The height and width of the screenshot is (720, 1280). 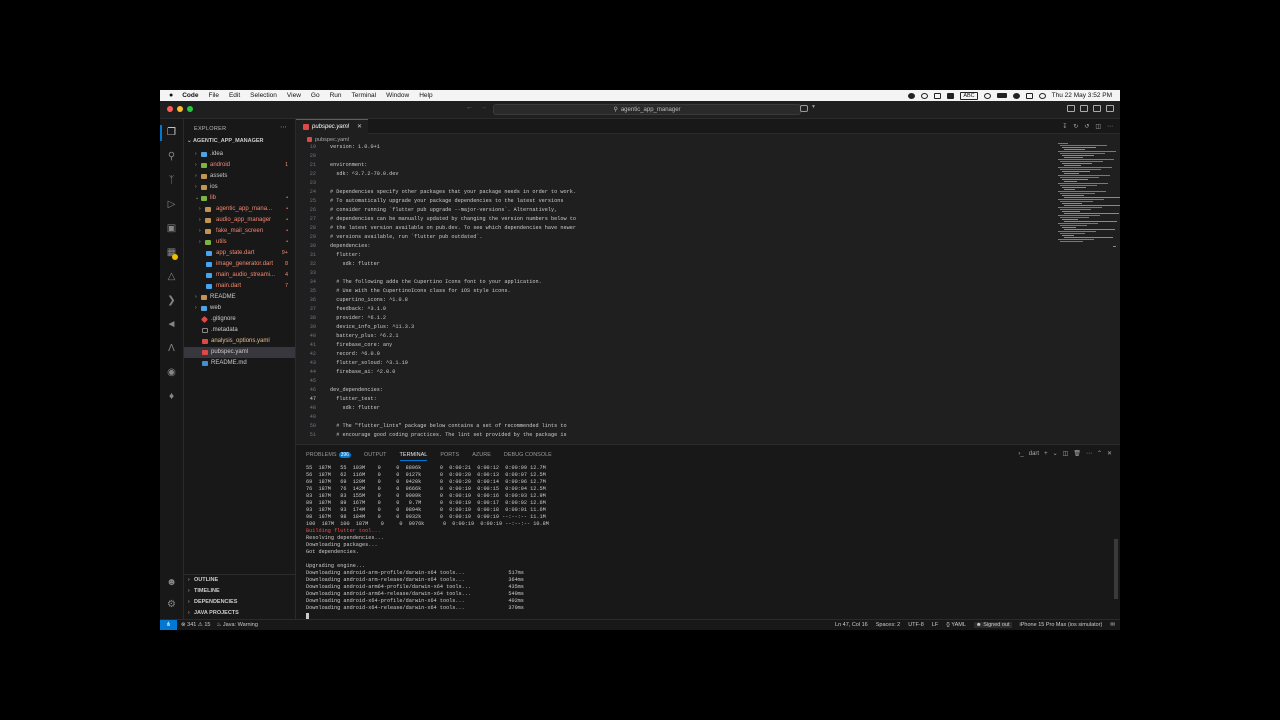 I want to click on breadcrumb-item: pubspec.yaml, so click(x=332, y=140).